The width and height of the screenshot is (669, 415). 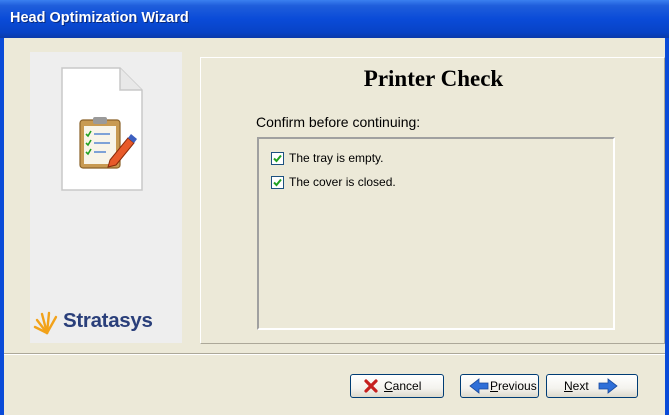 I want to click on brand-name: Stratasys, so click(x=108, y=320).